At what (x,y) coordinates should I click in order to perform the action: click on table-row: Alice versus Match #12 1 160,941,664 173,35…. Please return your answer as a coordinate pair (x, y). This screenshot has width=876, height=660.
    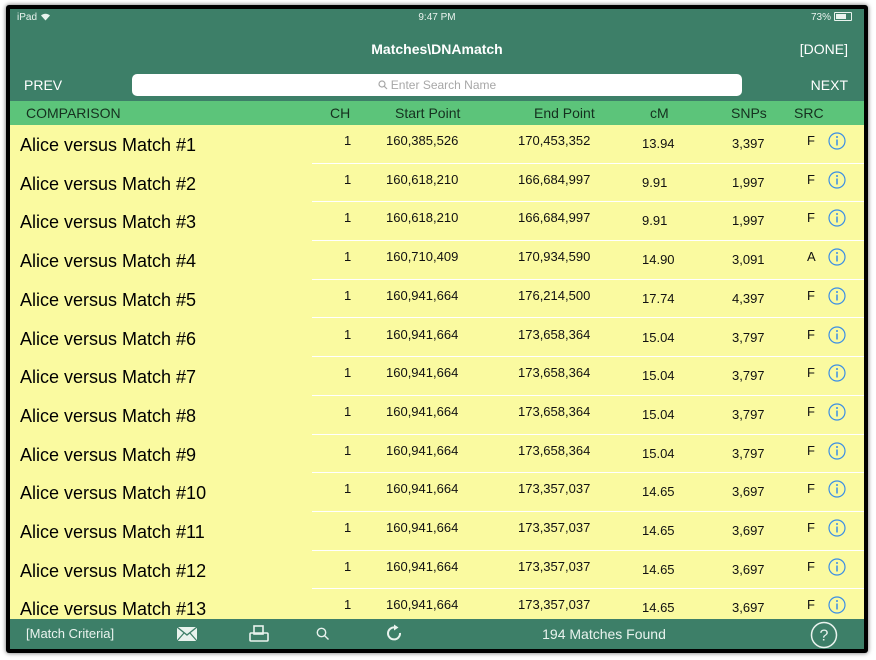
    Looking at the image, I should click on (437, 570).